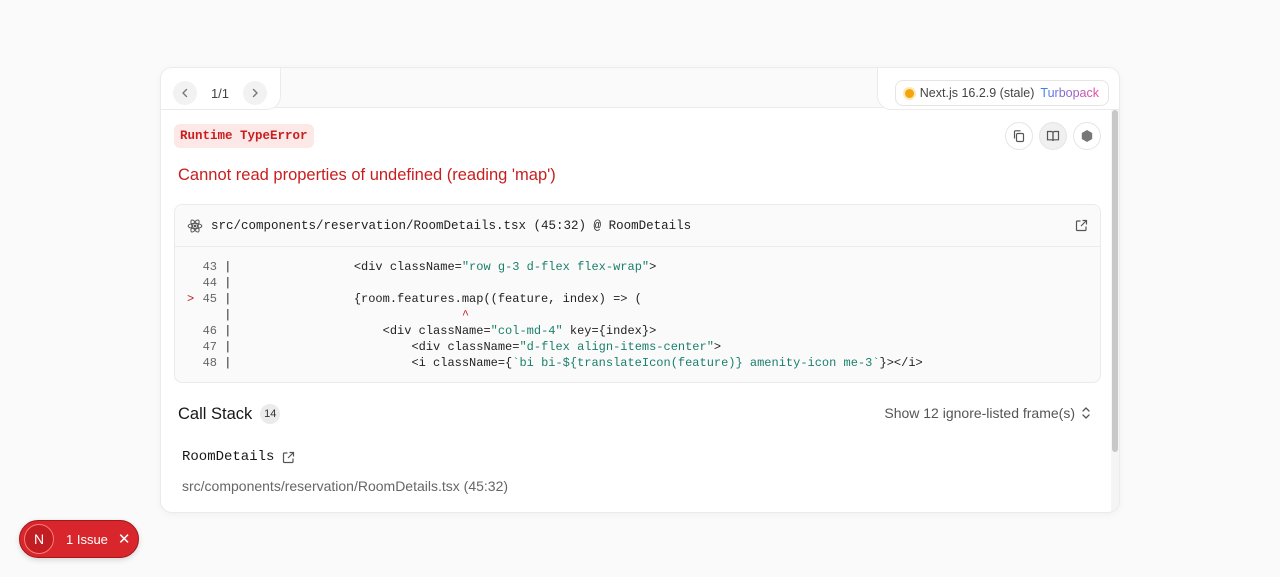 The width and height of the screenshot is (1280, 577). I want to click on scroll-thumb, so click(1115, 281).